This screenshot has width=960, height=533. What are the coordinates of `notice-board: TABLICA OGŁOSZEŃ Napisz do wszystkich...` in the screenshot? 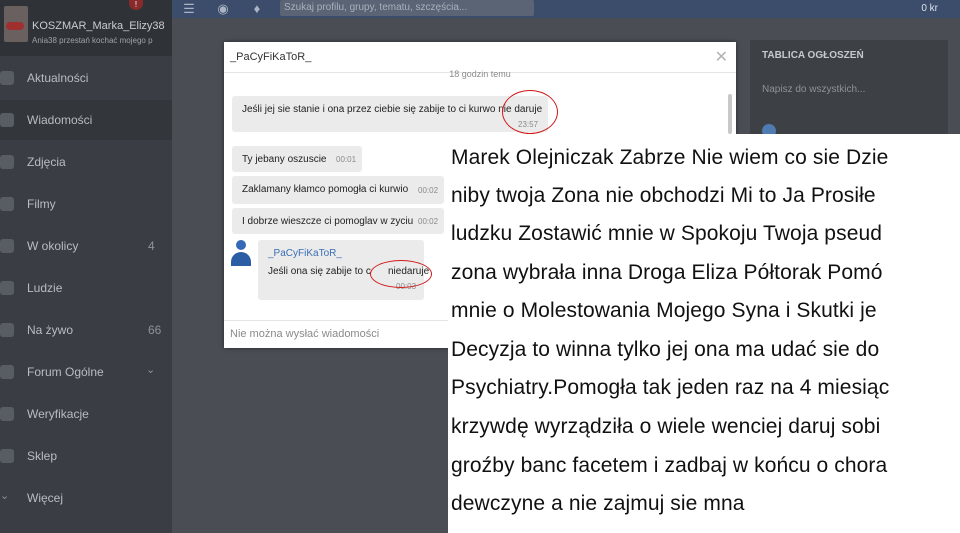 It's located at (849, 90).